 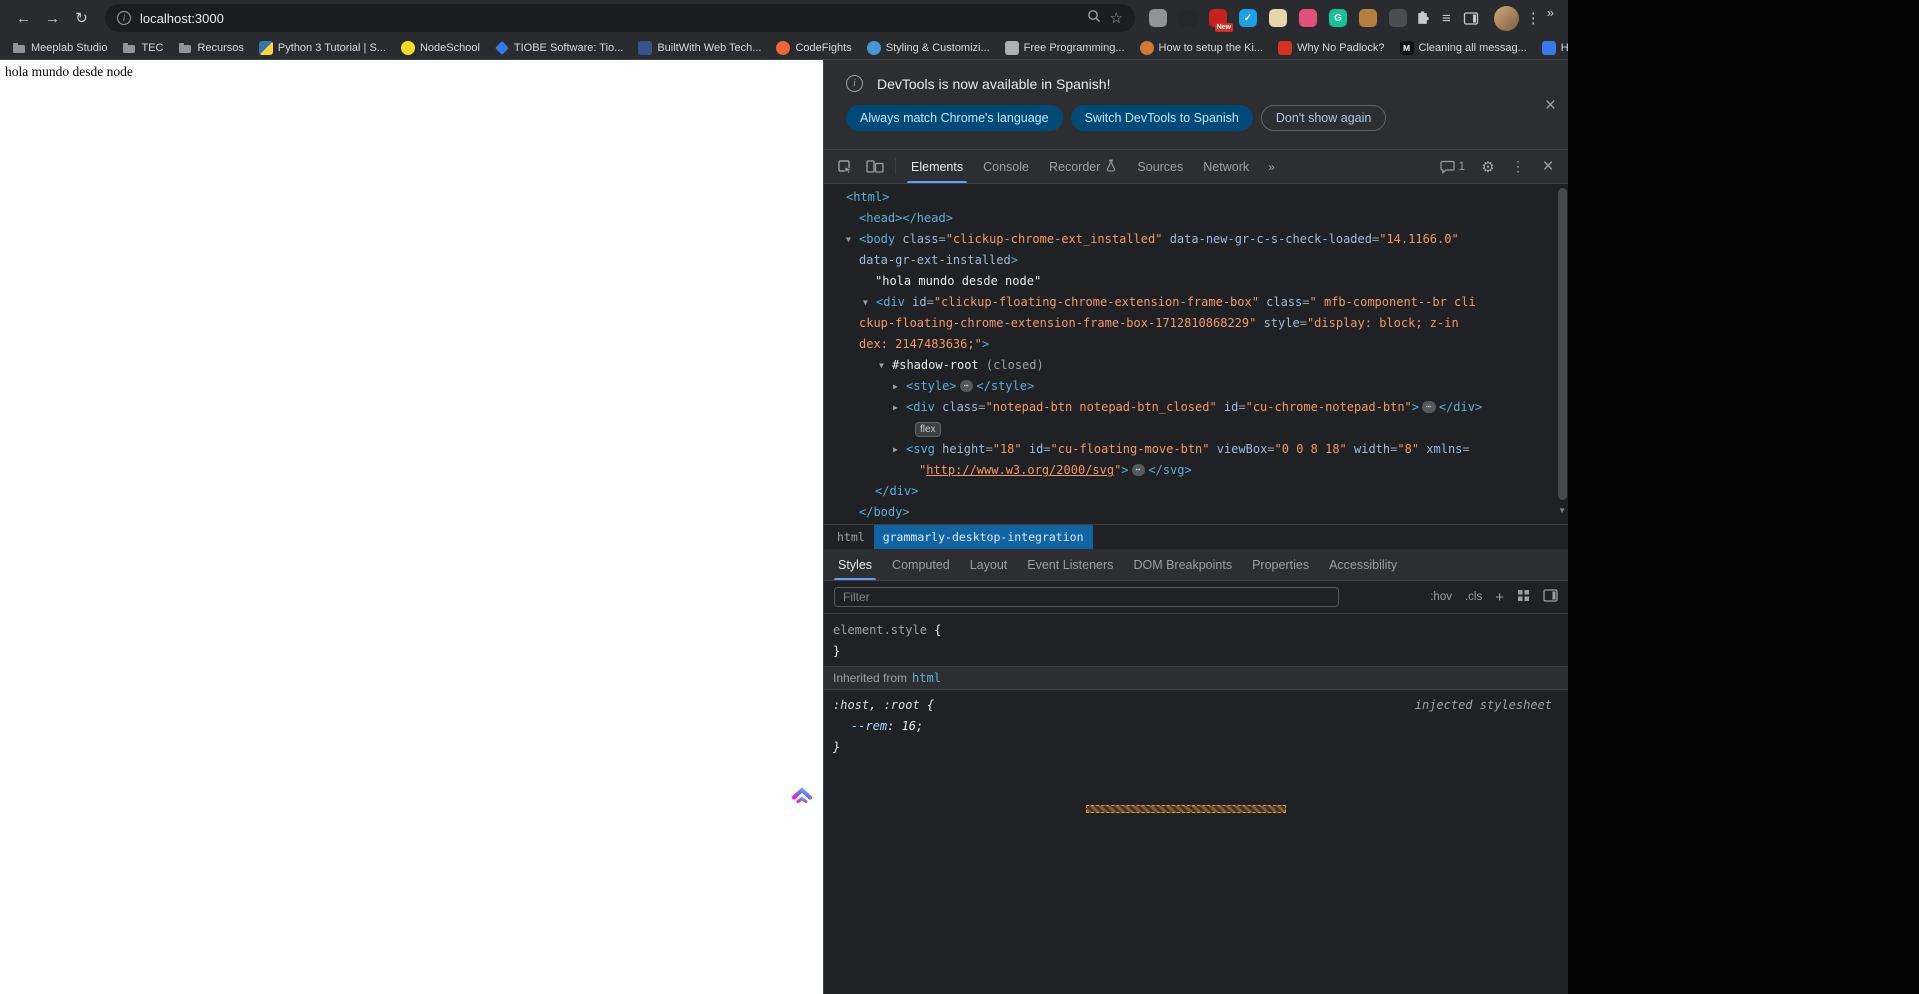 I want to click on tree-scroll-down-icon: ▼, so click(x=1562, y=510).